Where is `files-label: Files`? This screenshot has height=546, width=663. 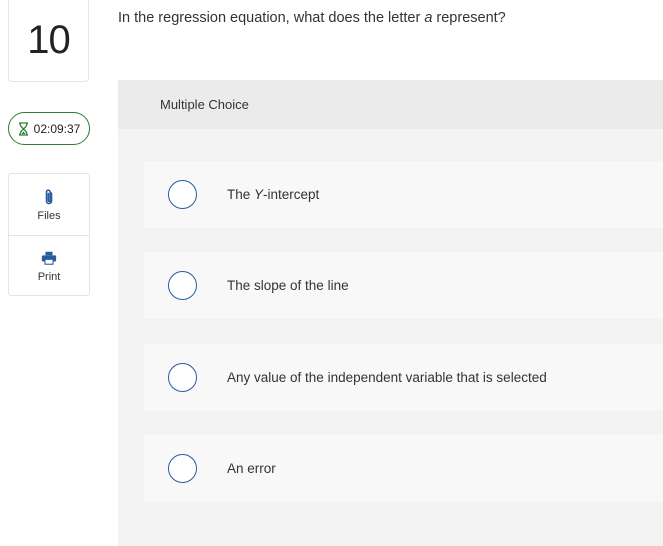
files-label: Files is located at coordinates (49, 215).